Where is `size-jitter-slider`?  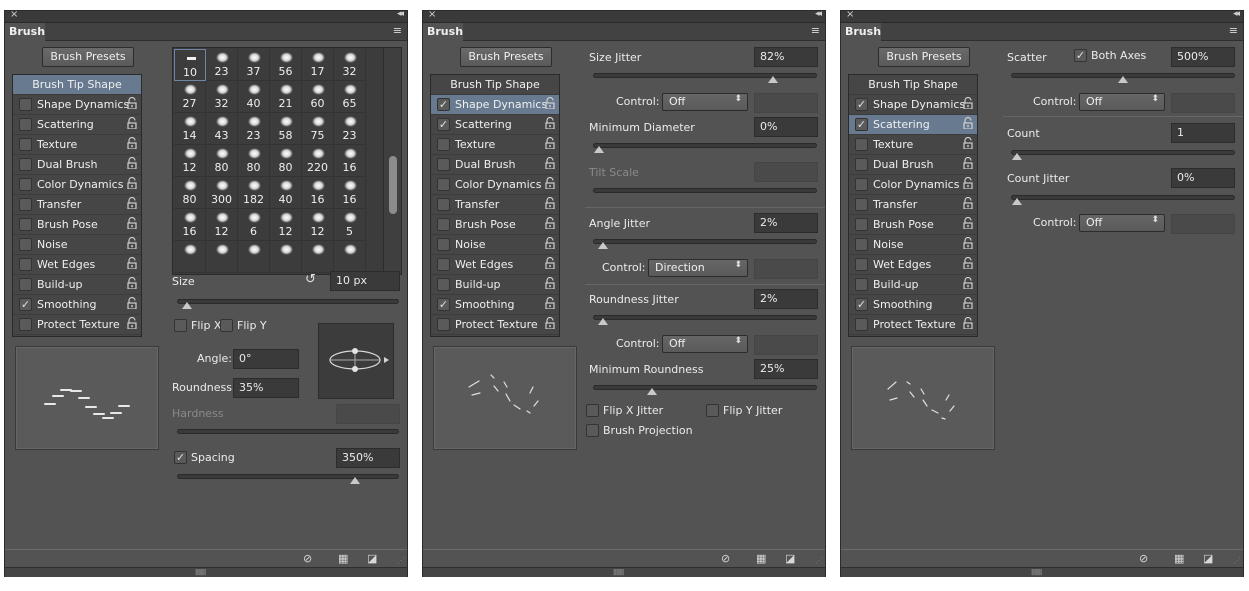 size-jitter-slider is located at coordinates (705, 78).